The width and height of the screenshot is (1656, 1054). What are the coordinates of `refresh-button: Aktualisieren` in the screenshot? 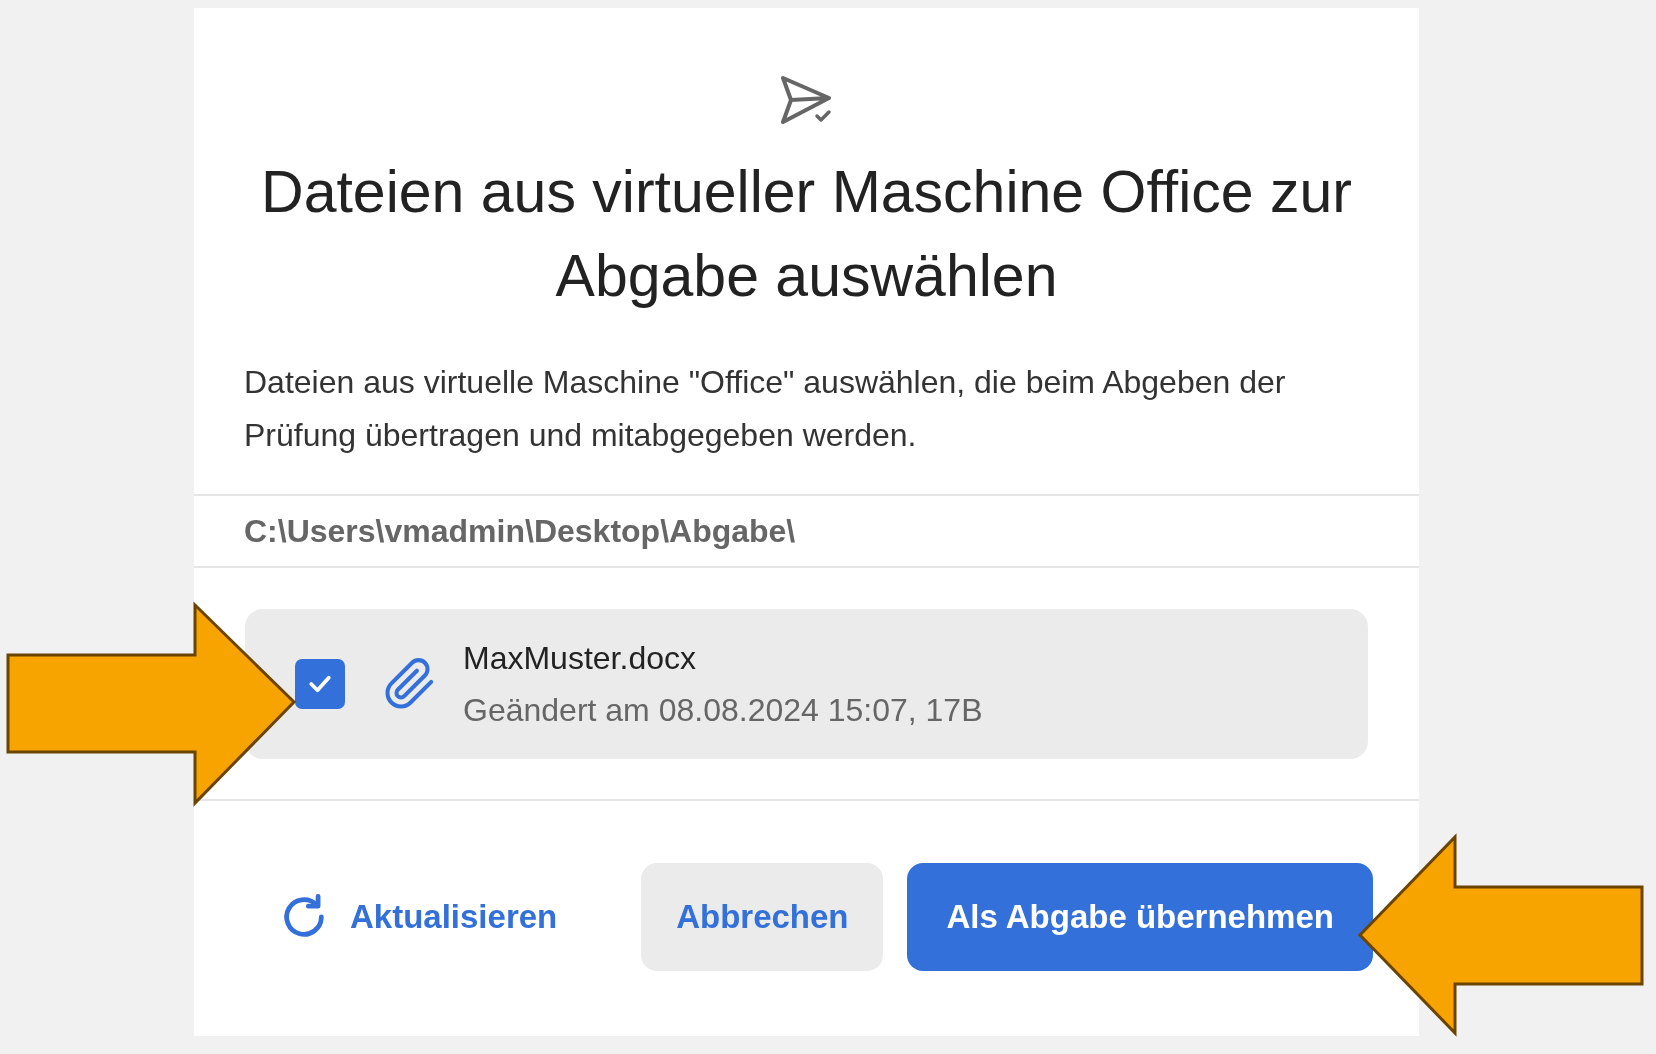 It's located at (448, 917).